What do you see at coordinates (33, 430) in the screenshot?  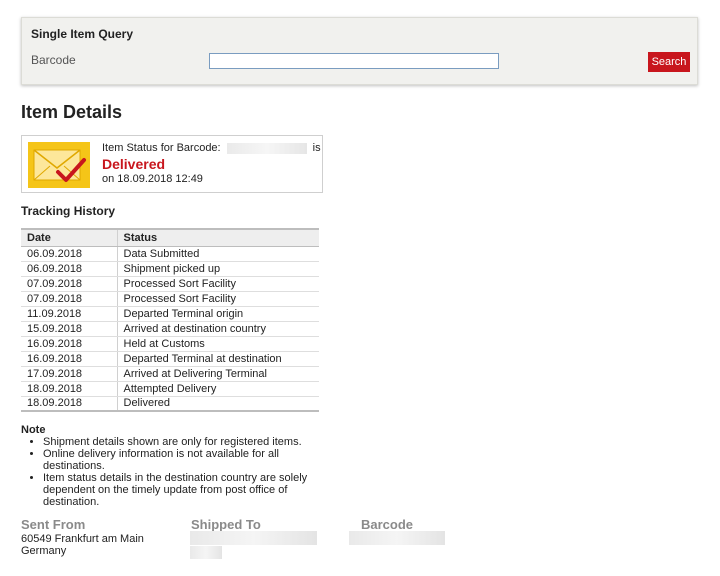 I see `note-title: Note` at bounding box center [33, 430].